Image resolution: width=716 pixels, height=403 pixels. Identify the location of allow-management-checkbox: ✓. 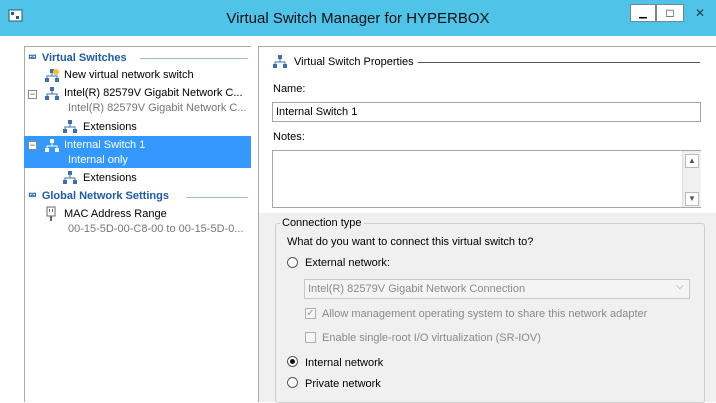
(310, 313).